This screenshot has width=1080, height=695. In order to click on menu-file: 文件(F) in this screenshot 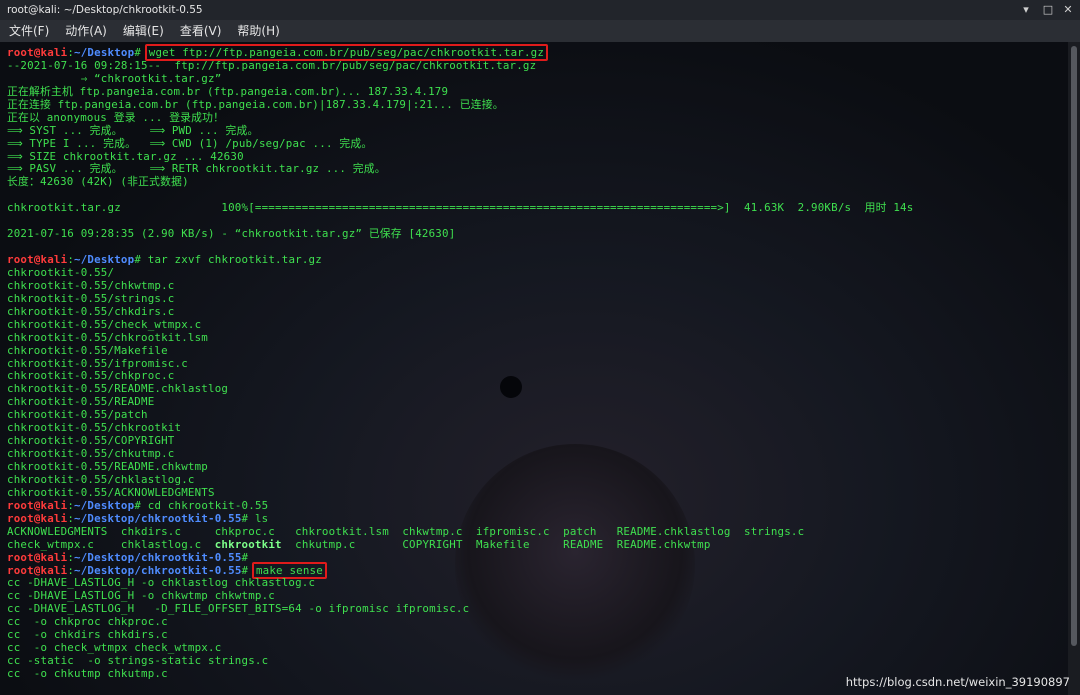, I will do `click(28, 31)`.